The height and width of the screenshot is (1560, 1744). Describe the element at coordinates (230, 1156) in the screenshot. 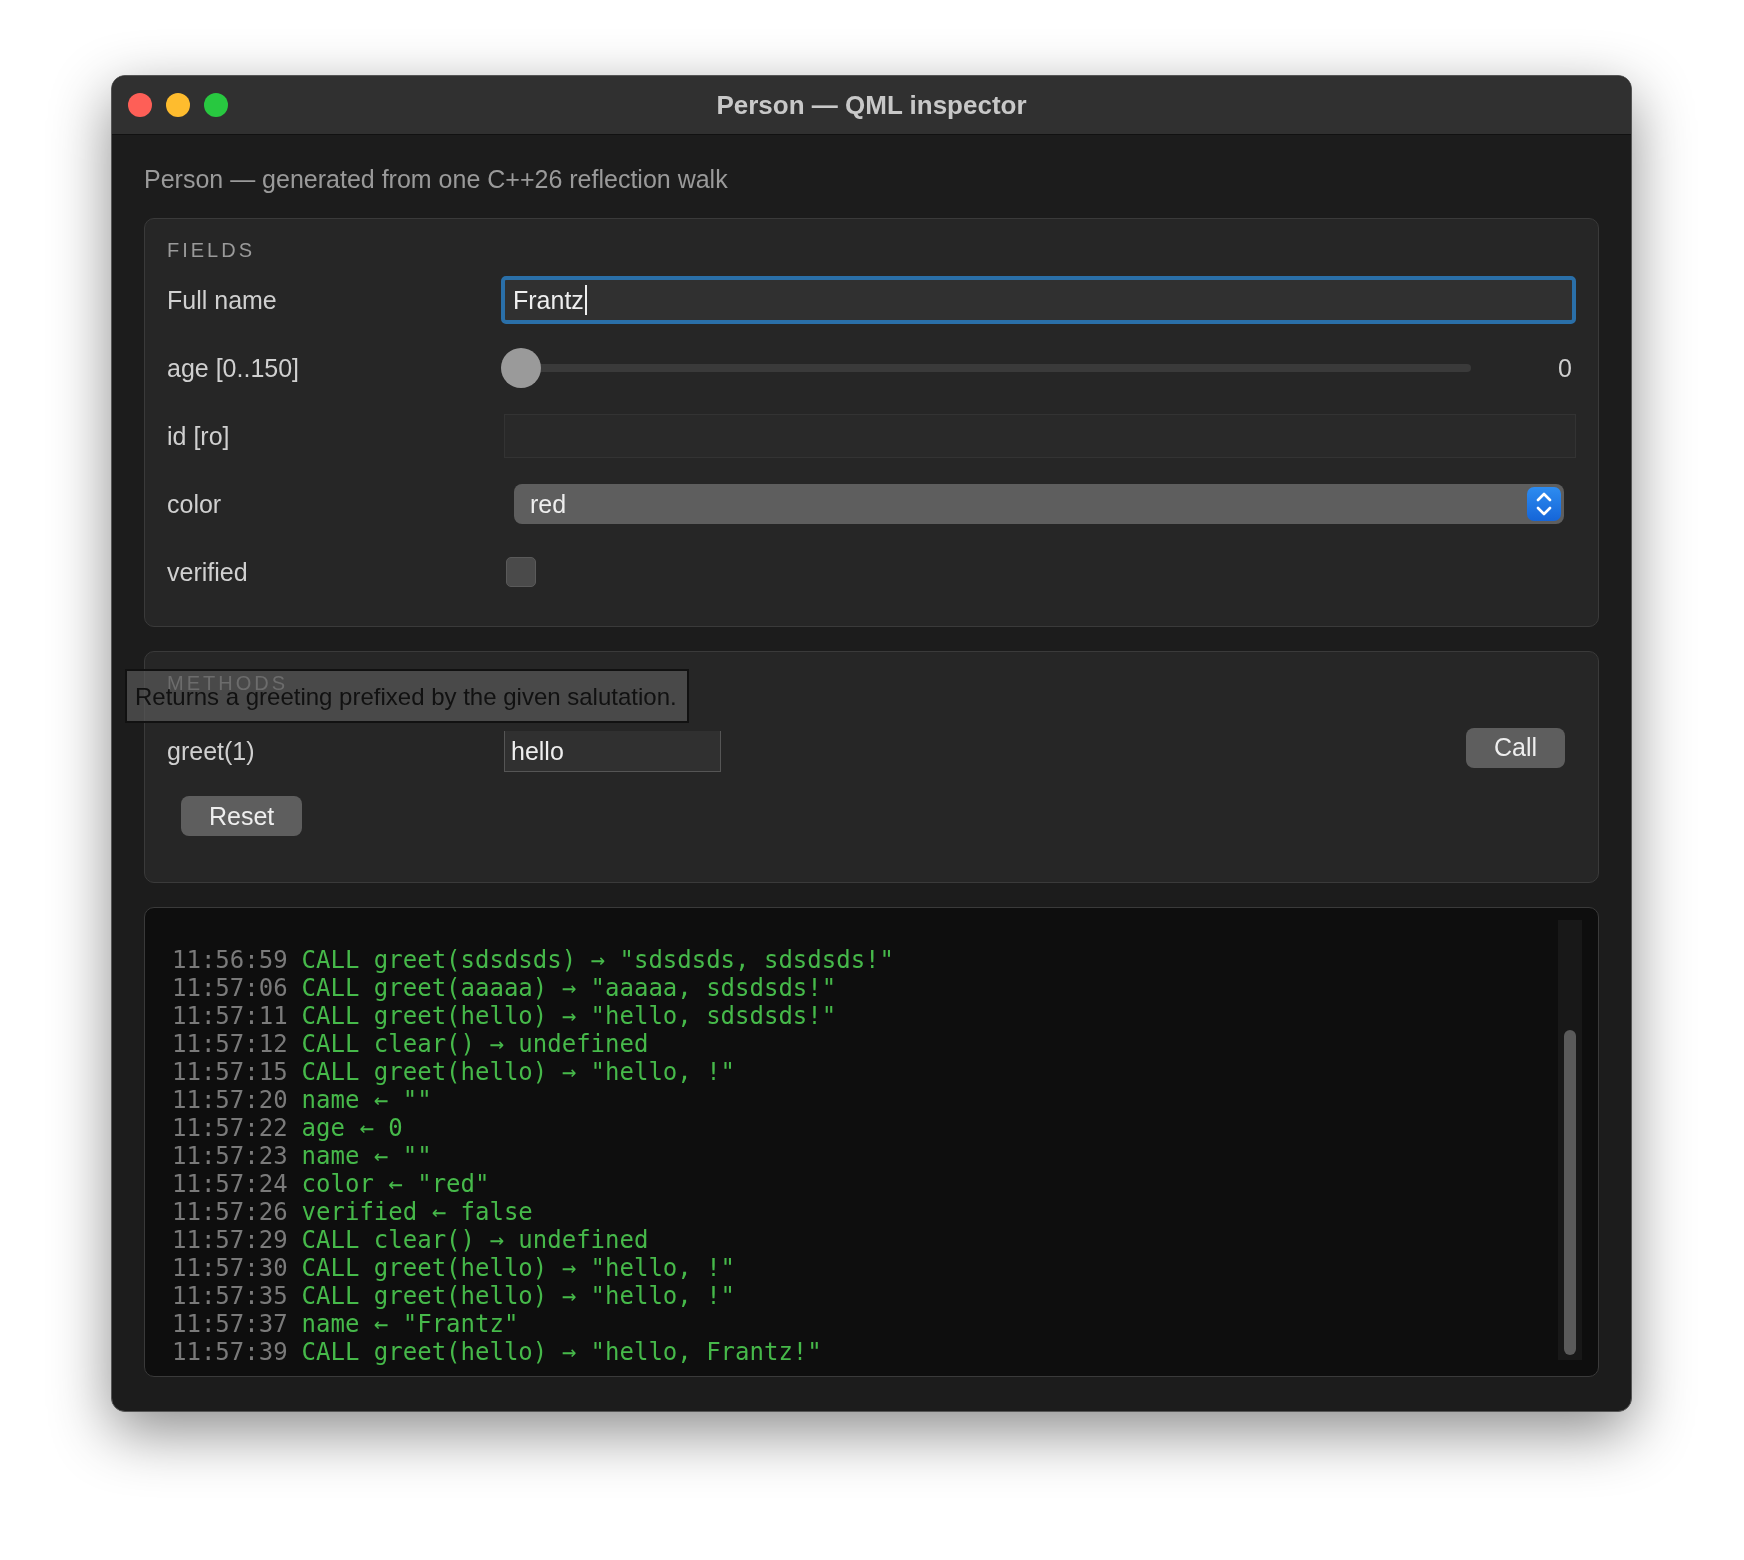

I see `log-time: 11:57:23` at that location.